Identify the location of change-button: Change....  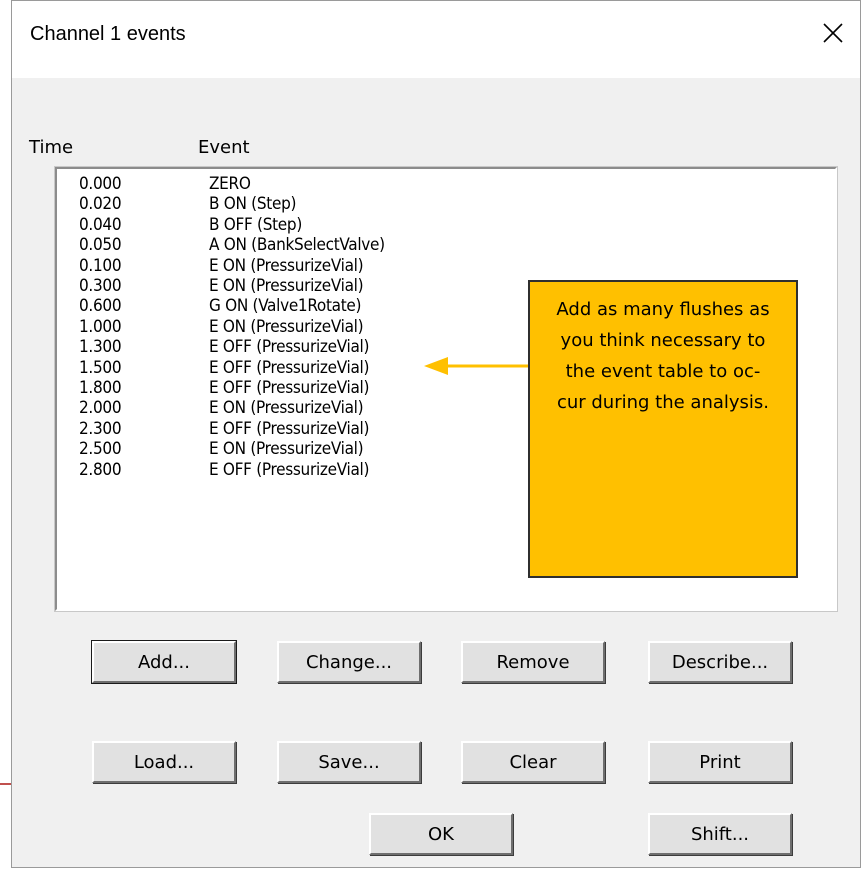
(349, 662).